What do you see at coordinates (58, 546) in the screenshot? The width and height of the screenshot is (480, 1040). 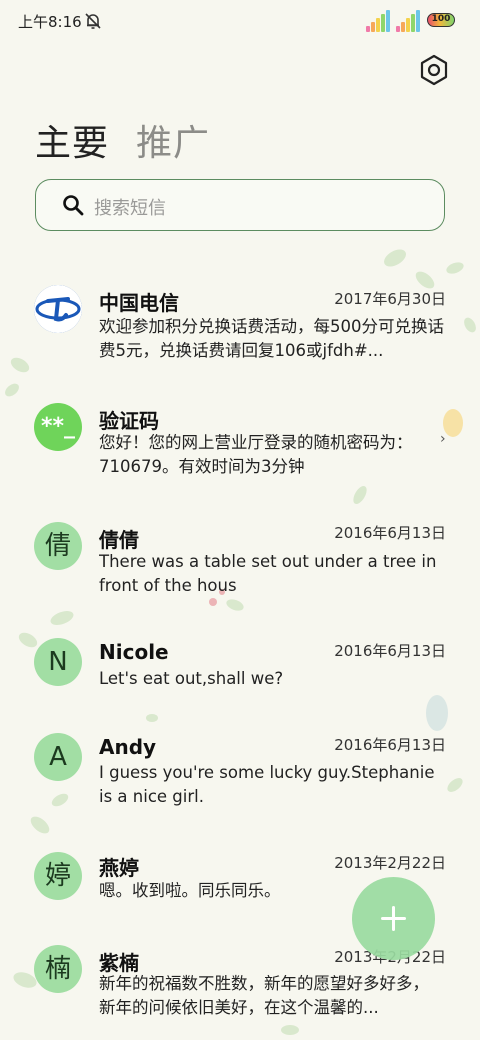 I see `avatar: 倩` at bounding box center [58, 546].